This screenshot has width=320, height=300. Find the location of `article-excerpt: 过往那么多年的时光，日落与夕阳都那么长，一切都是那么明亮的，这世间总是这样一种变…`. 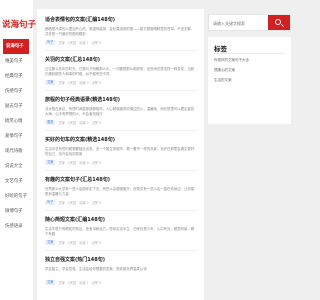

article-excerpt: 过往那么多年的时光，日落与夕阳都那么长，一切都是那么明亮的，这世间总是这样一种变… is located at coordinates (120, 72).